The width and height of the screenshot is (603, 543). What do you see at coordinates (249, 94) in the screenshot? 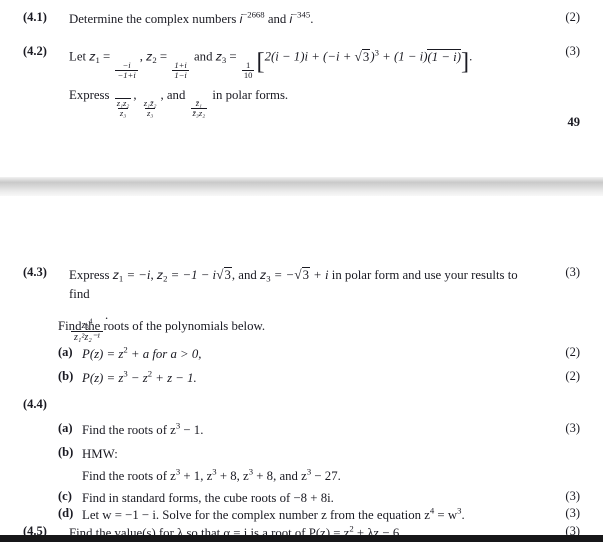
I see `polar-forms-label: in polar forms.` at bounding box center [249, 94].